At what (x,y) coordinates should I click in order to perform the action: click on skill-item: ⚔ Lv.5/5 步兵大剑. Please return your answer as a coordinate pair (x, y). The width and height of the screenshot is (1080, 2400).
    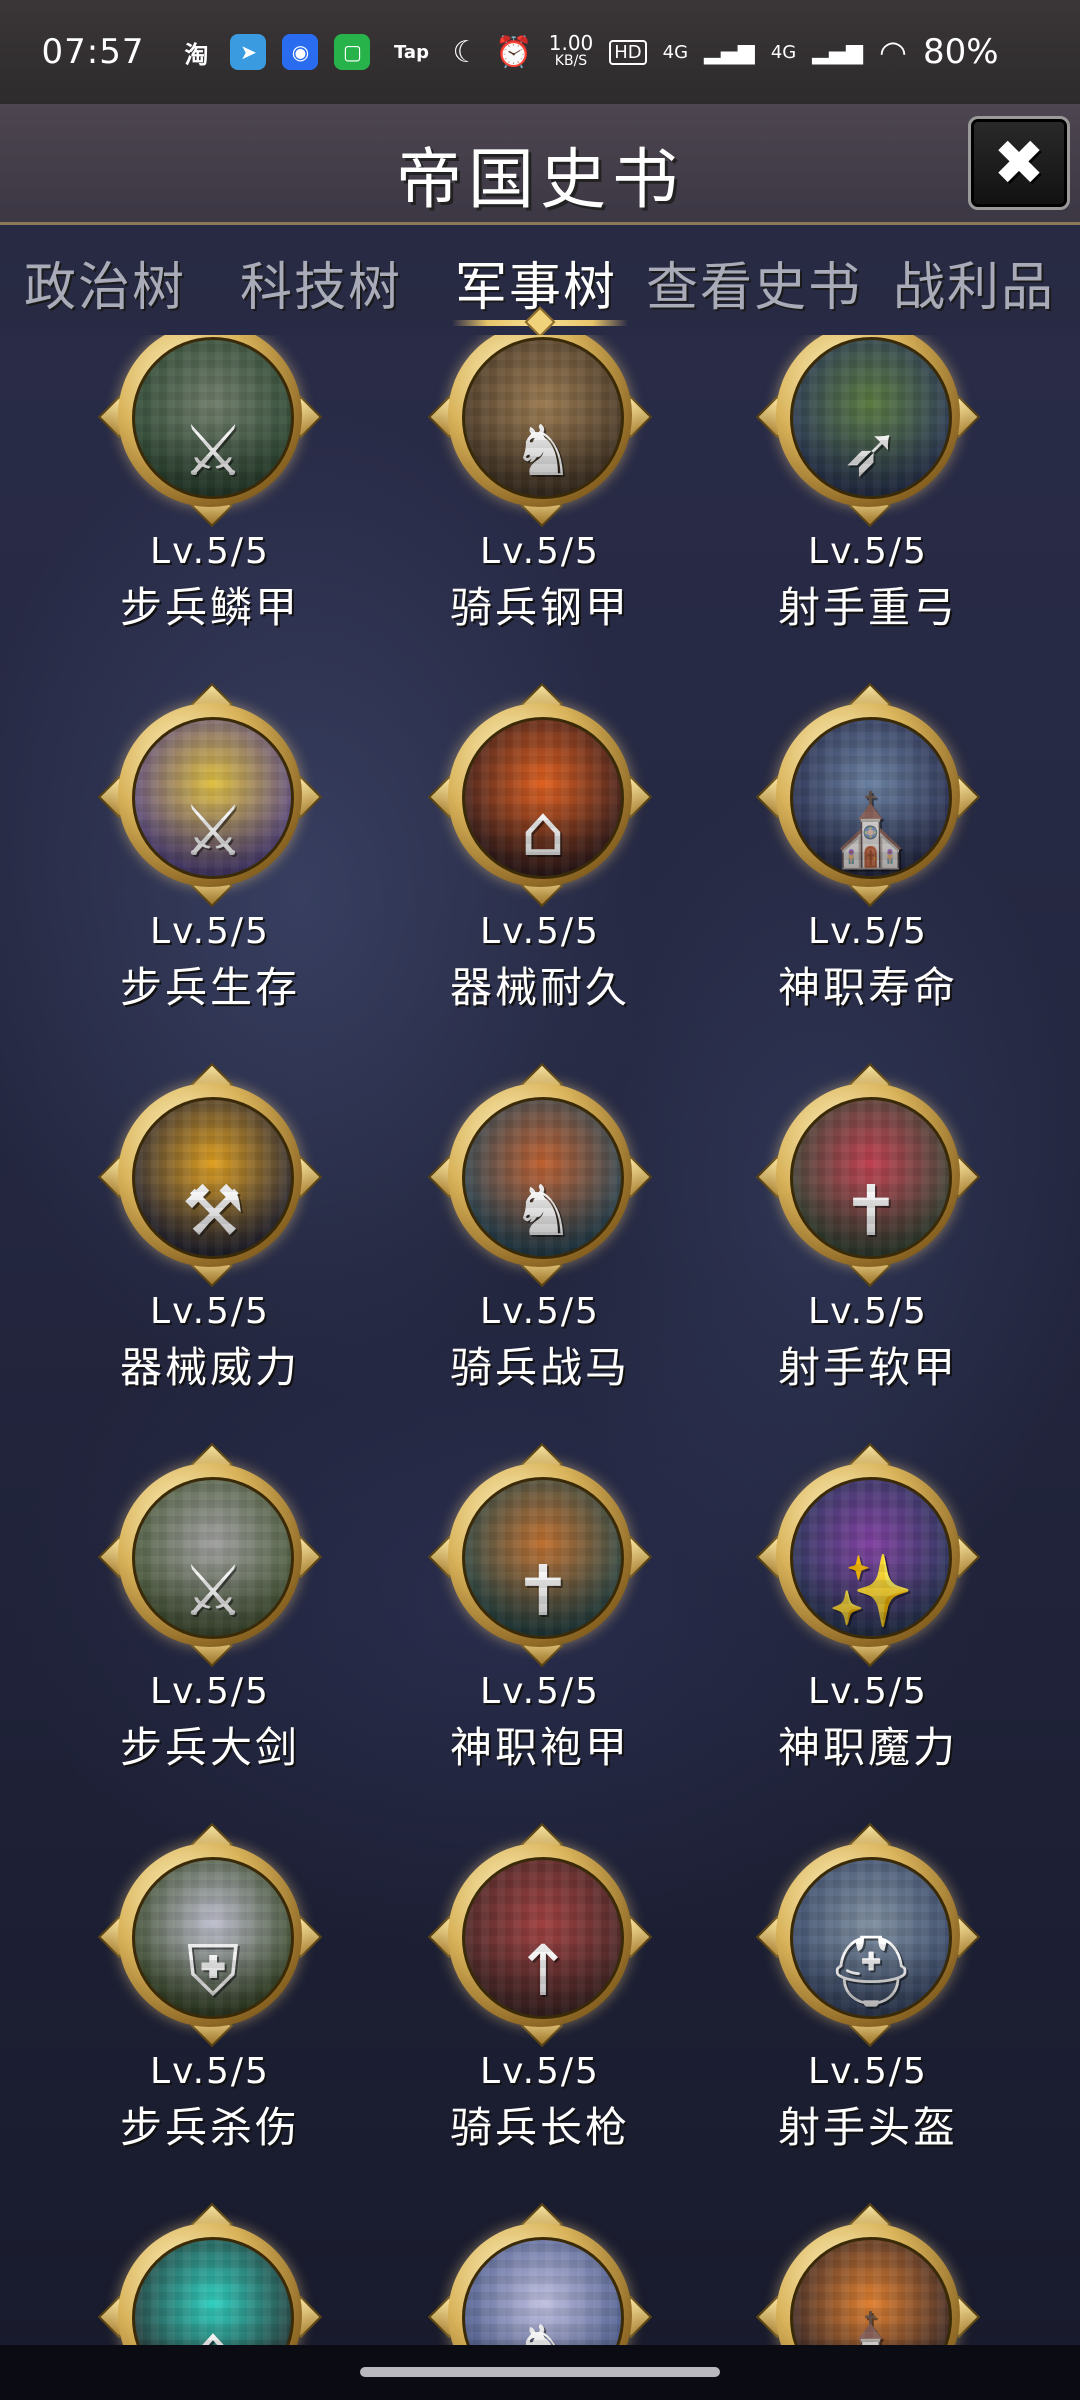
    Looking at the image, I should click on (210, 1608).